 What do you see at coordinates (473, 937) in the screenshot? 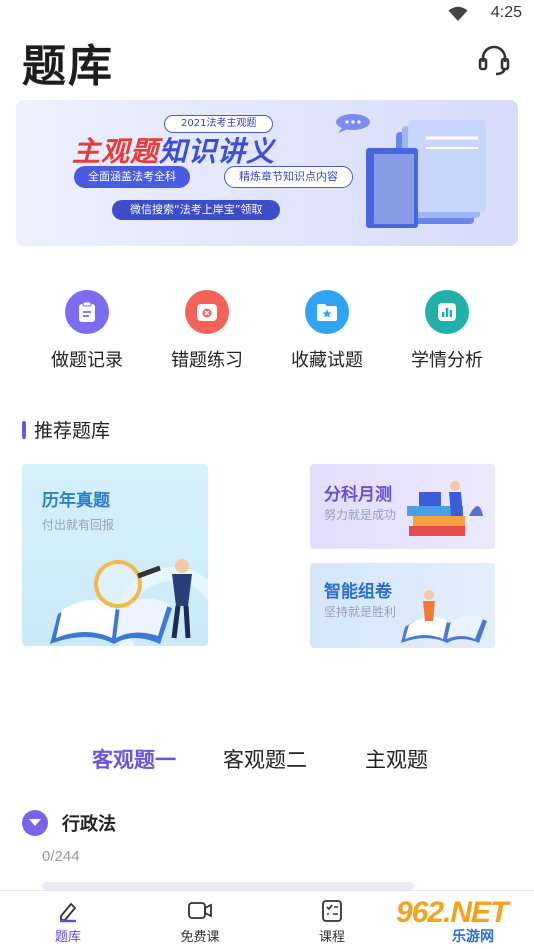
I see `watermark-sub: 乐游网` at bounding box center [473, 937].